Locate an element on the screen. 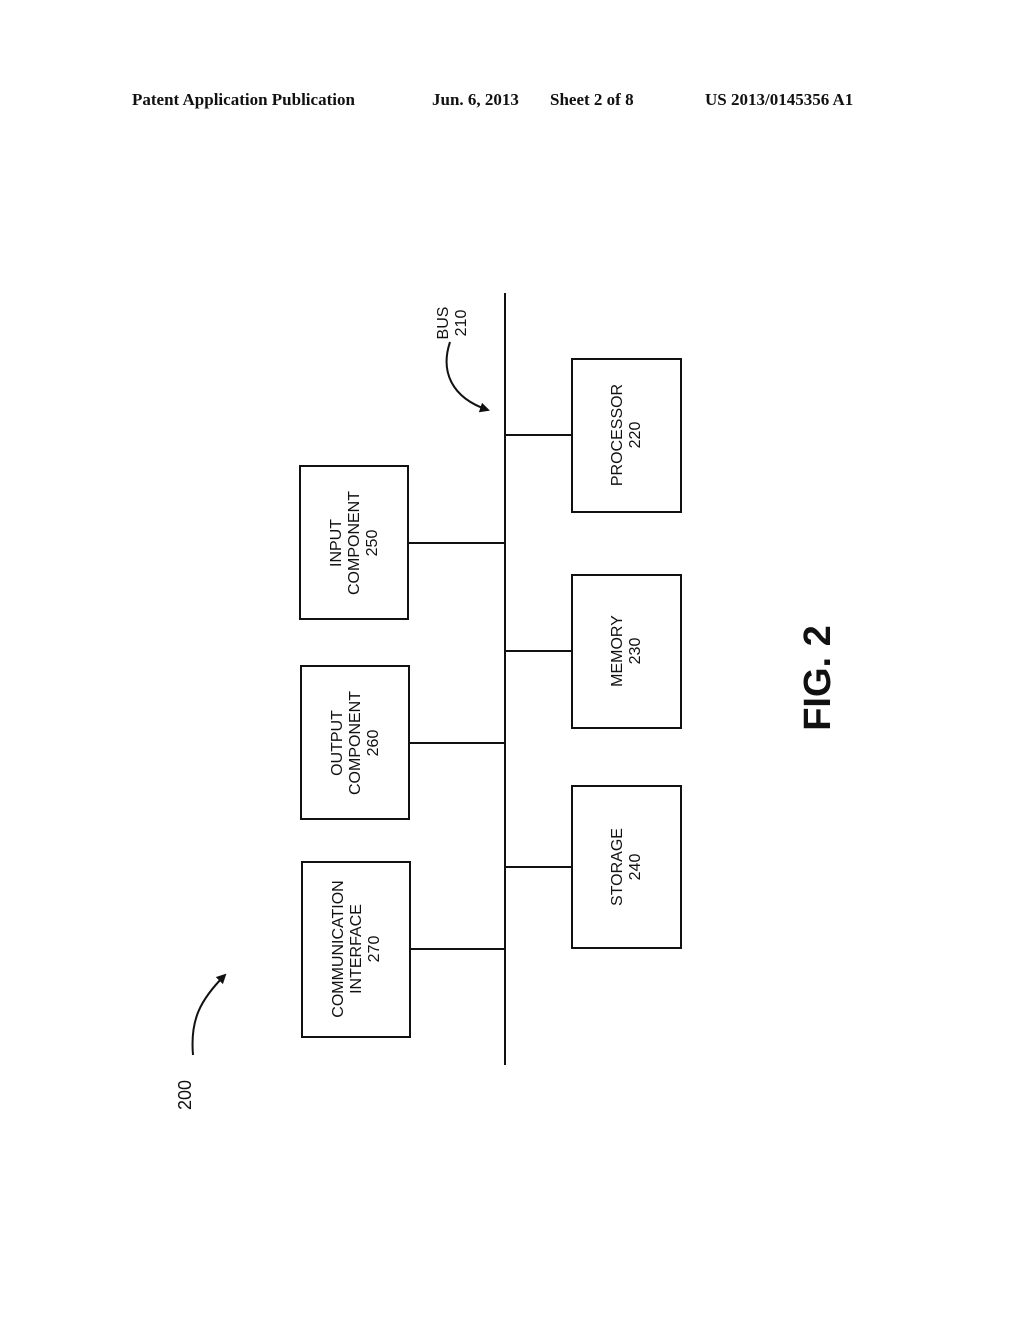 Image resolution: width=1024 pixels, height=1320 pixels. bus-ref: 210 is located at coordinates (461, 323).